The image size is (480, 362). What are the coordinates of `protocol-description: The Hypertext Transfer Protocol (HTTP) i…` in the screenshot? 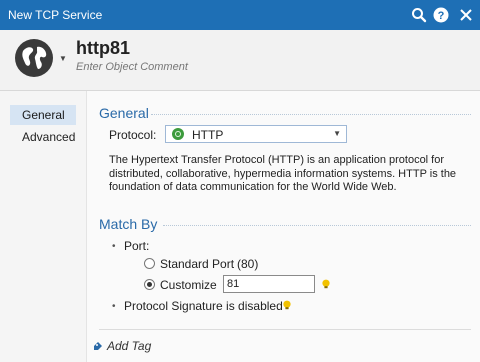 It's located at (283, 173).